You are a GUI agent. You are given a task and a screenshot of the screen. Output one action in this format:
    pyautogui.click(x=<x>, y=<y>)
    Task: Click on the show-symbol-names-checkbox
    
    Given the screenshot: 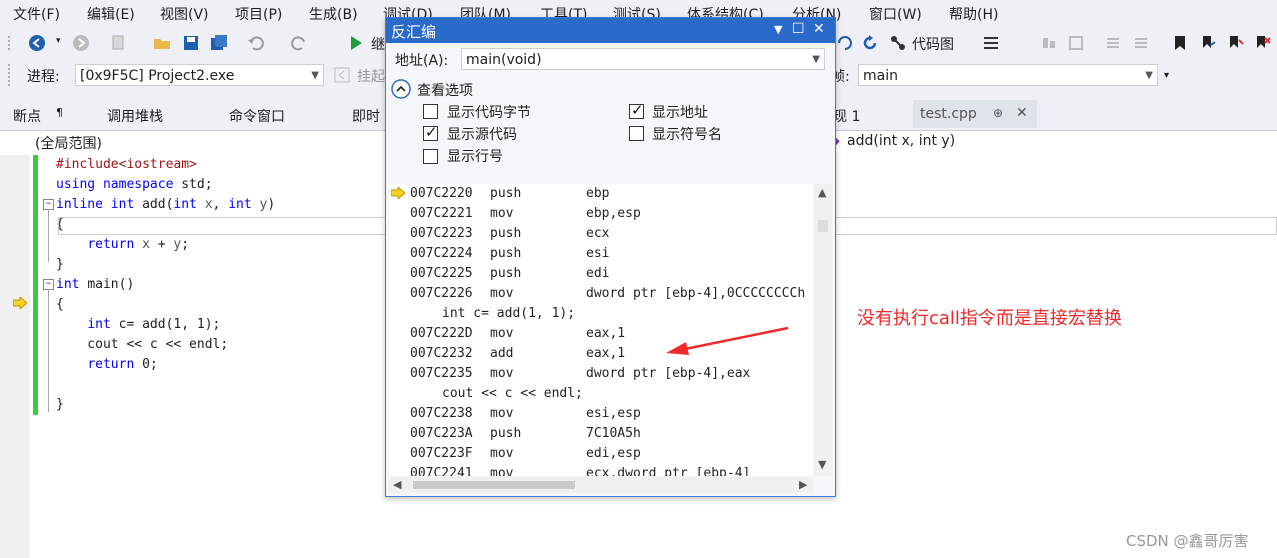 What is the action you would take?
    pyautogui.click(x=636, y=133)
    